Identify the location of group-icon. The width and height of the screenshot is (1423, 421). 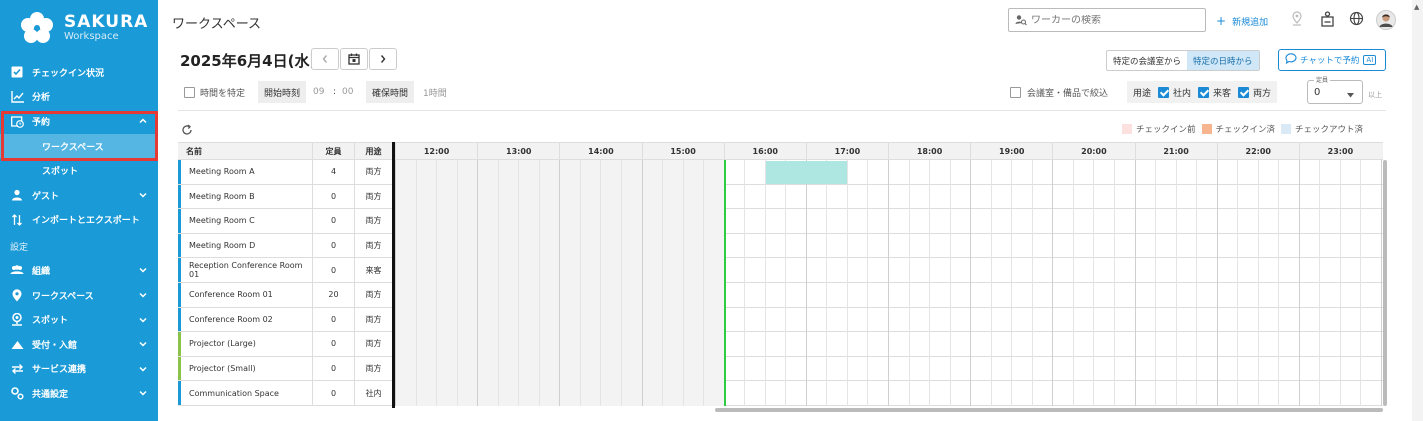
(17, 270).